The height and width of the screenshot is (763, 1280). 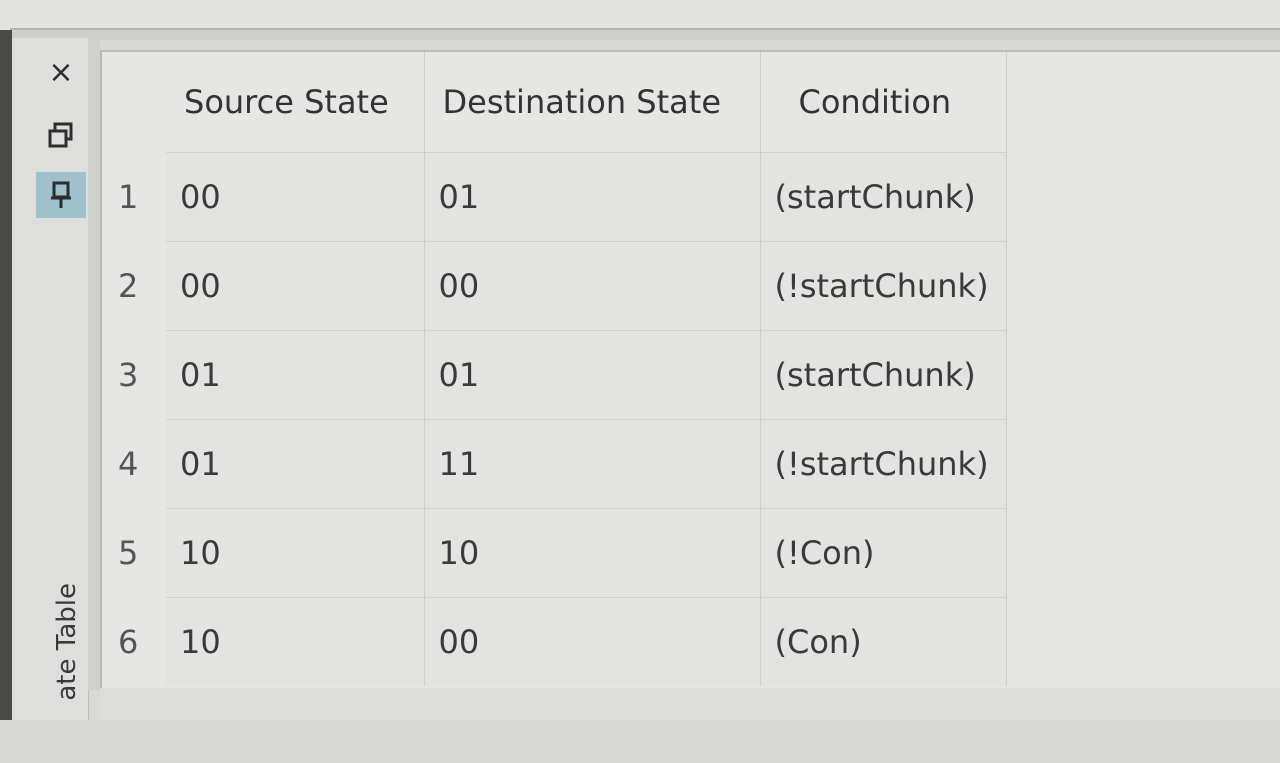 What do you see at coordinates (134, 553) in the screenshot?
I see `row-number: 5` at bounding box center [134, 553].